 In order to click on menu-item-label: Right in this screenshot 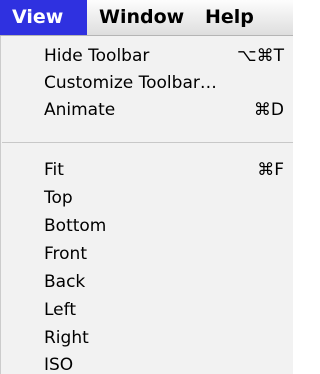, I will do `click(66, 338)`.